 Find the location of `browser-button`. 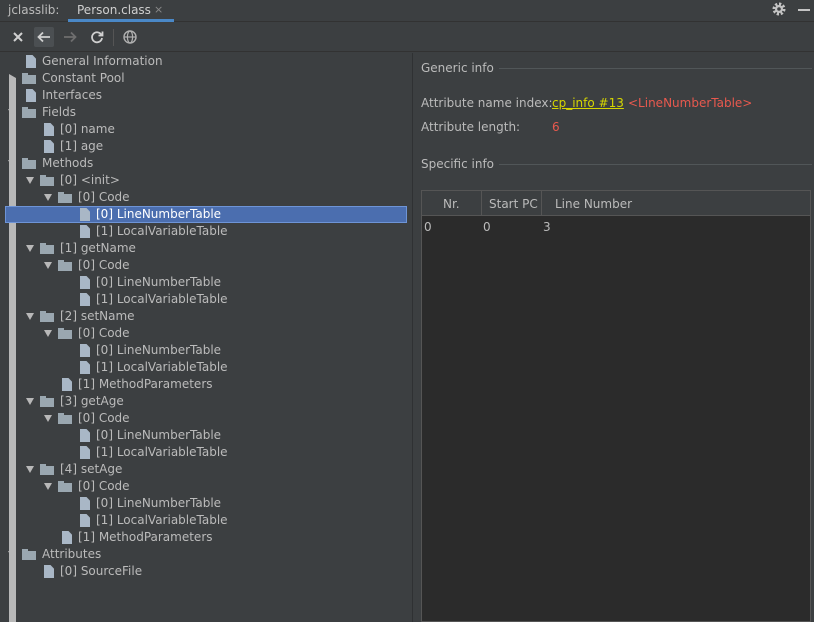

browser-button is located at coordinates (130, 37).